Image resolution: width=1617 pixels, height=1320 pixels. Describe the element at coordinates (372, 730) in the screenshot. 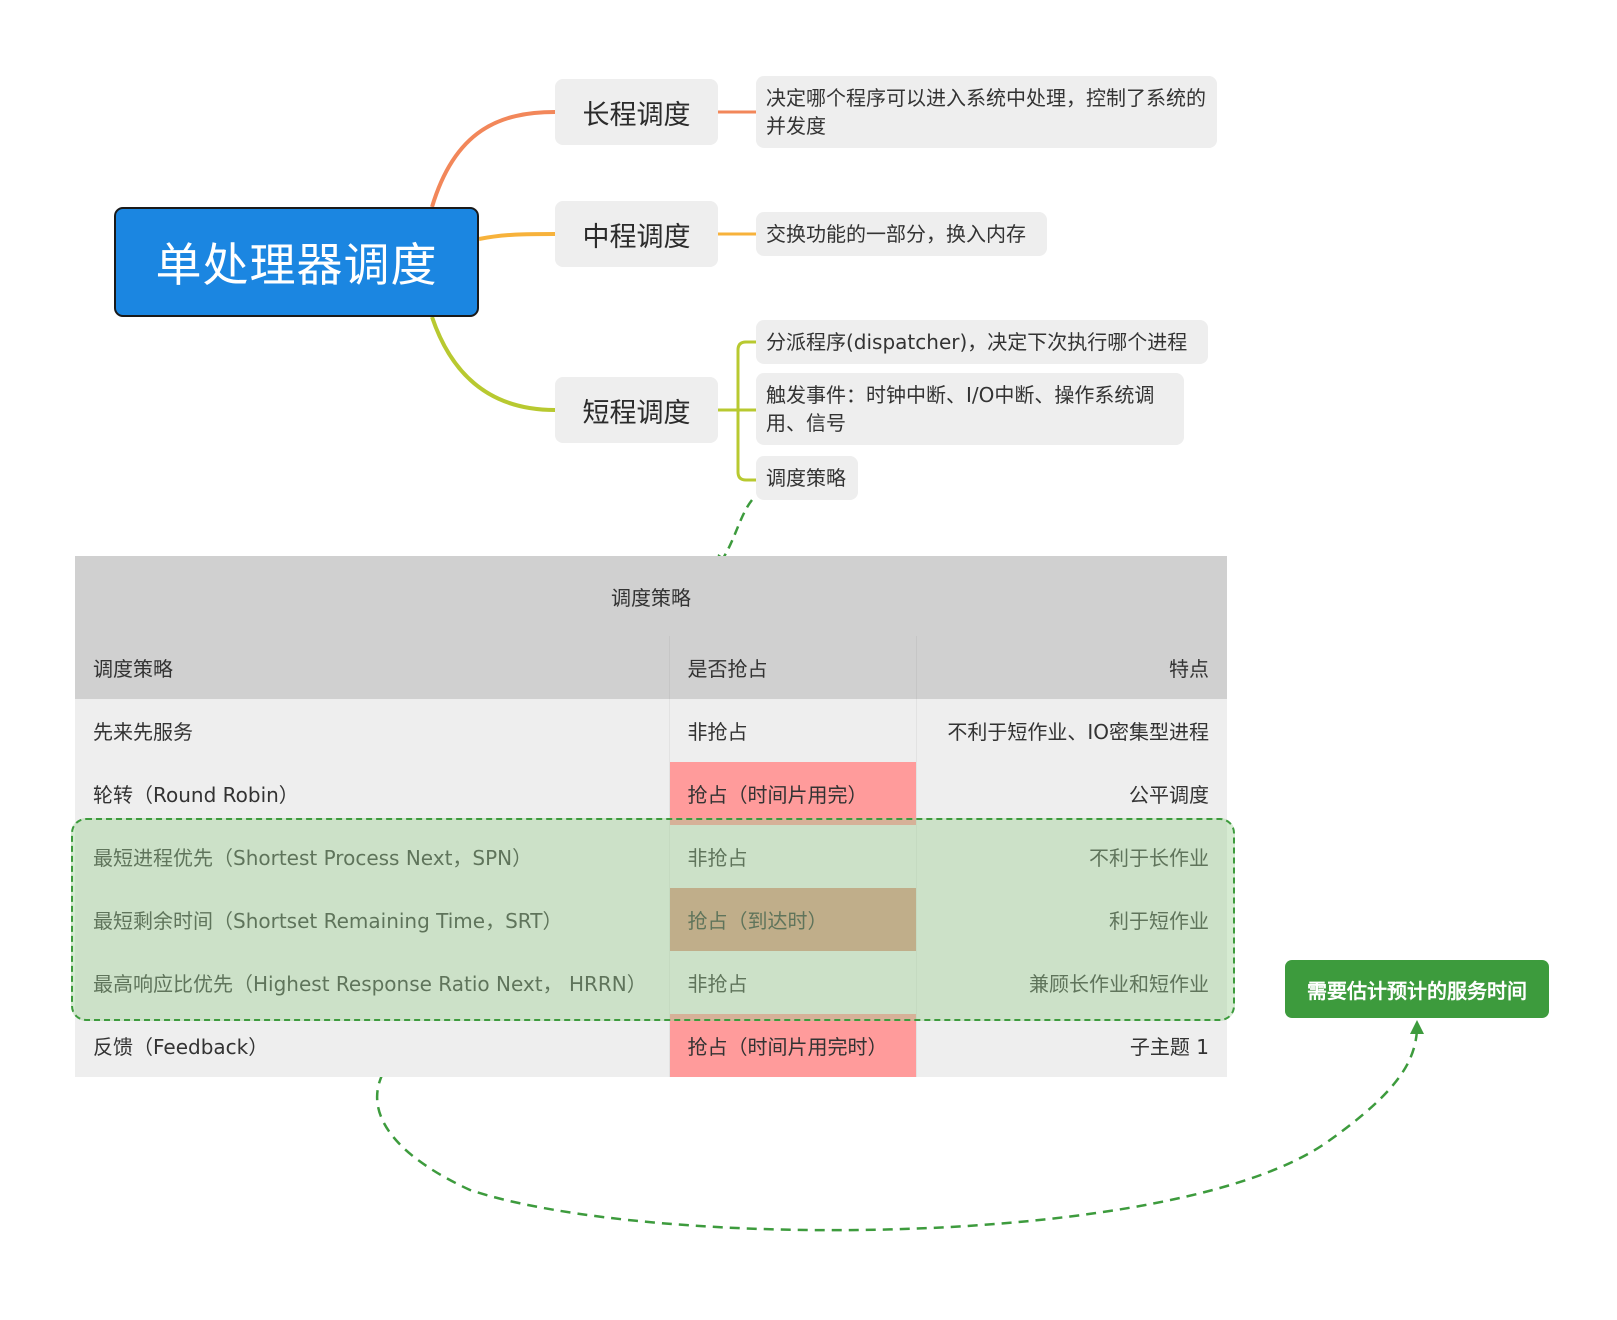

I see `cell-policy: 先来先服务` at that location.